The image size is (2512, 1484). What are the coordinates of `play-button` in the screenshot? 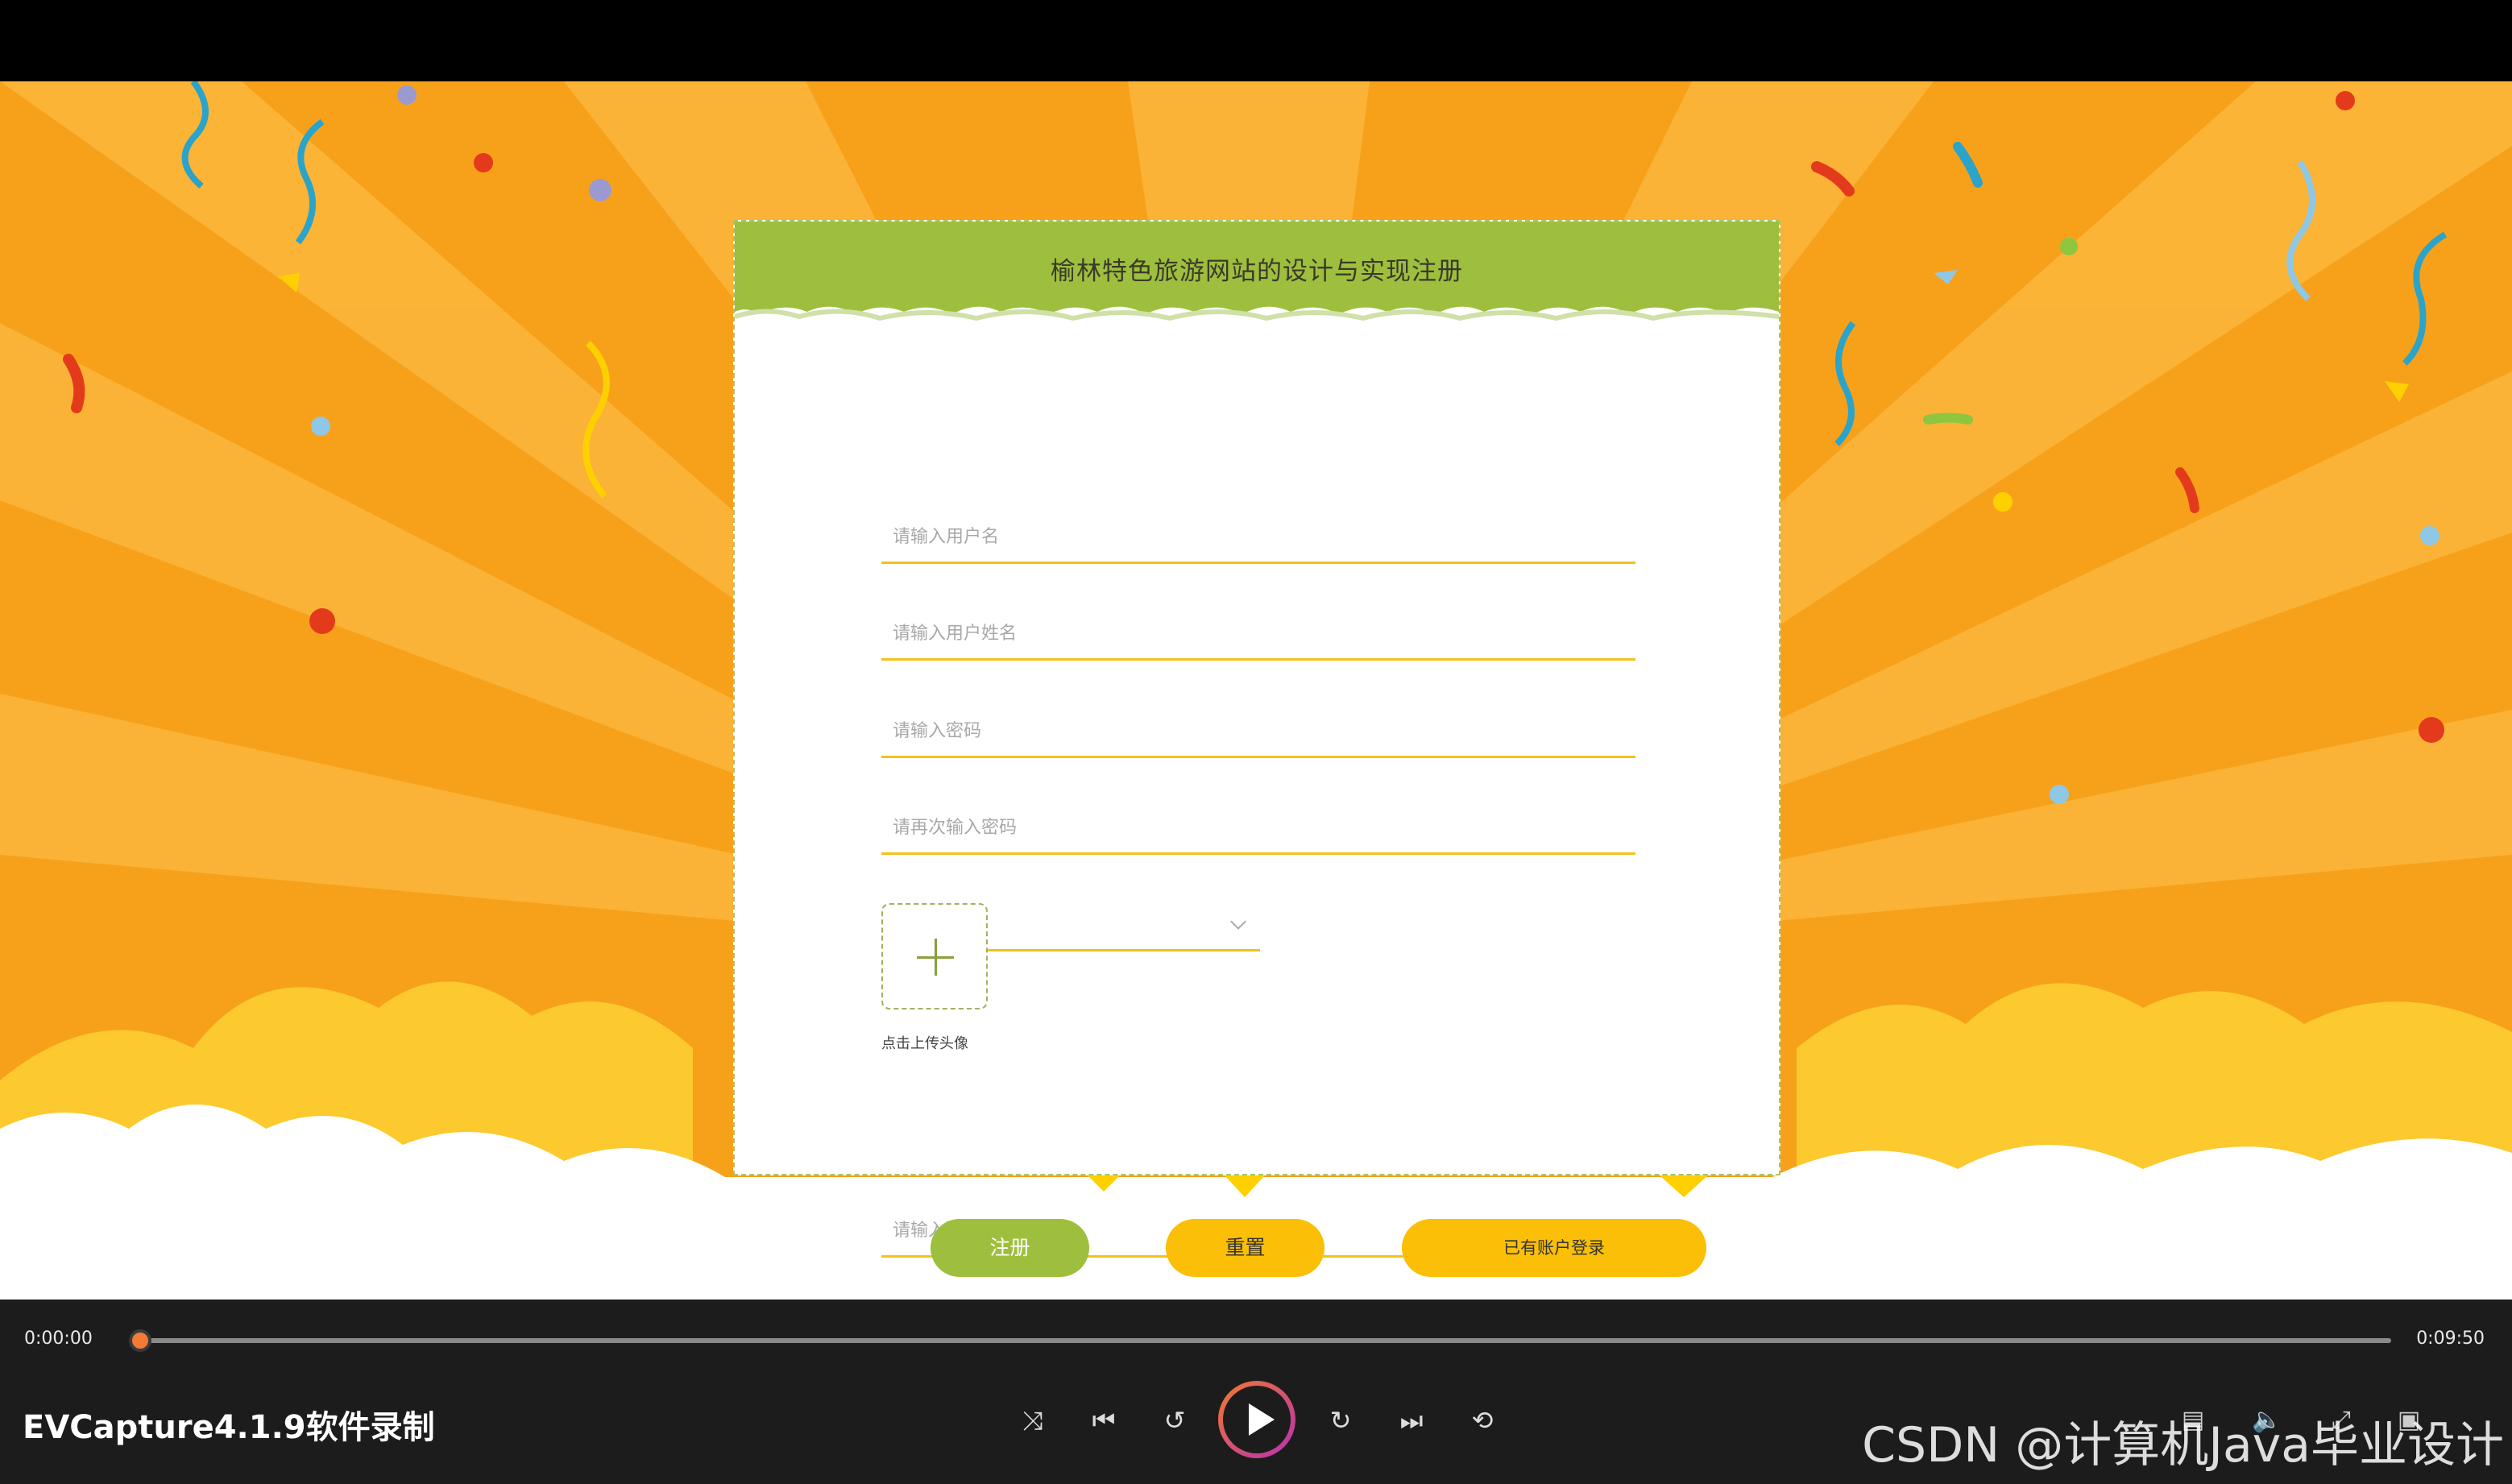 It's located at (1256, 1419).